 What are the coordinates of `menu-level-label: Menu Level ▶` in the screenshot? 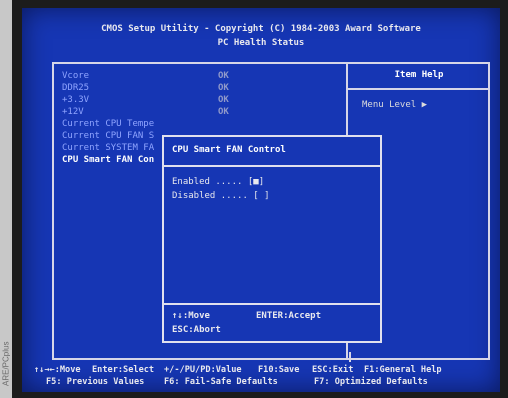 It's located at (395, 105).